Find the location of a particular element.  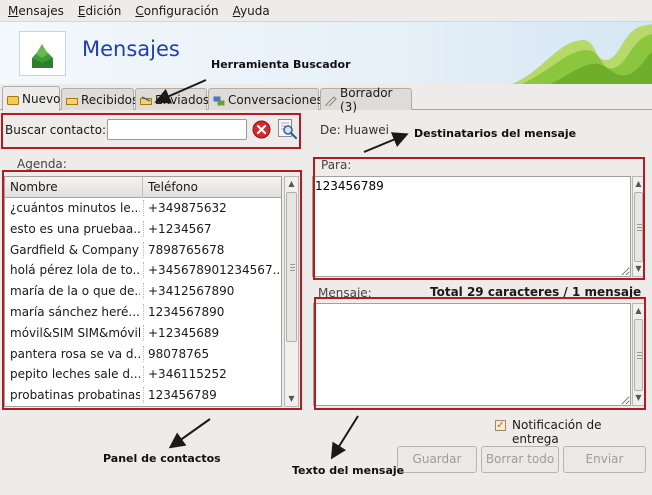

new-message-icon is located at coordinates (13, 99).